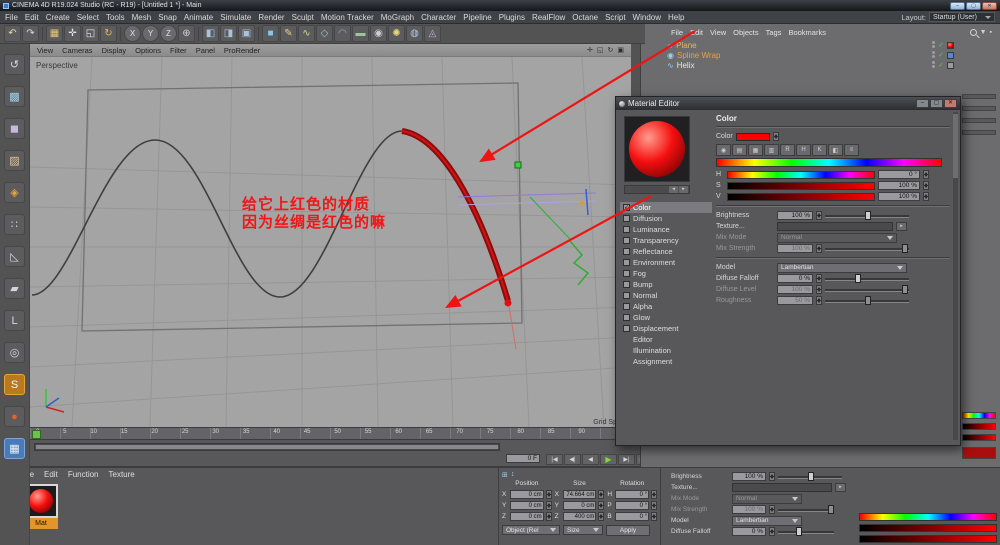  Describe the element at coordinates (620, 50) in the screenshot. I see `toggle-views-icon: ▣` at that location.